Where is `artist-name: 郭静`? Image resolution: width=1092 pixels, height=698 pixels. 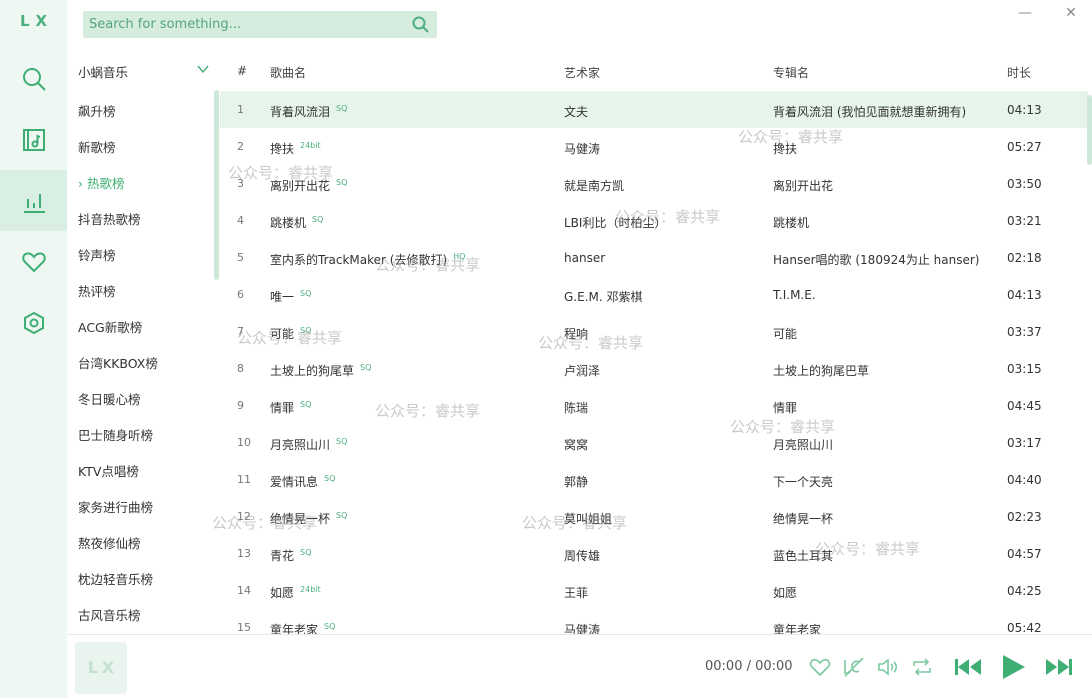
artist-name: 郭静 is located at coordinates (576, 481).